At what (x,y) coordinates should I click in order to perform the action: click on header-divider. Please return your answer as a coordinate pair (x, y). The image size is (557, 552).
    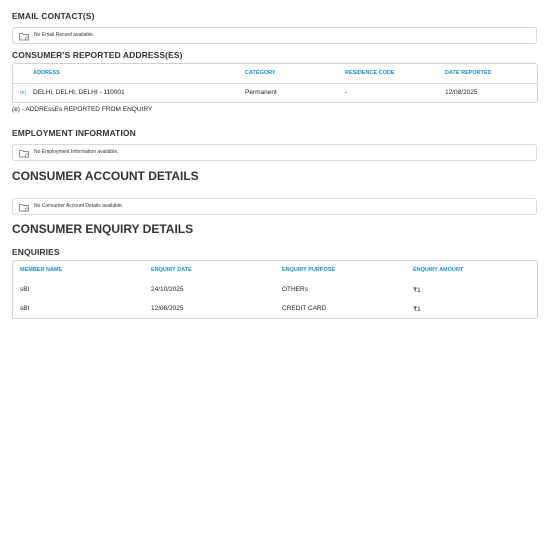
    Looking at the image, I should click on (275, 83).